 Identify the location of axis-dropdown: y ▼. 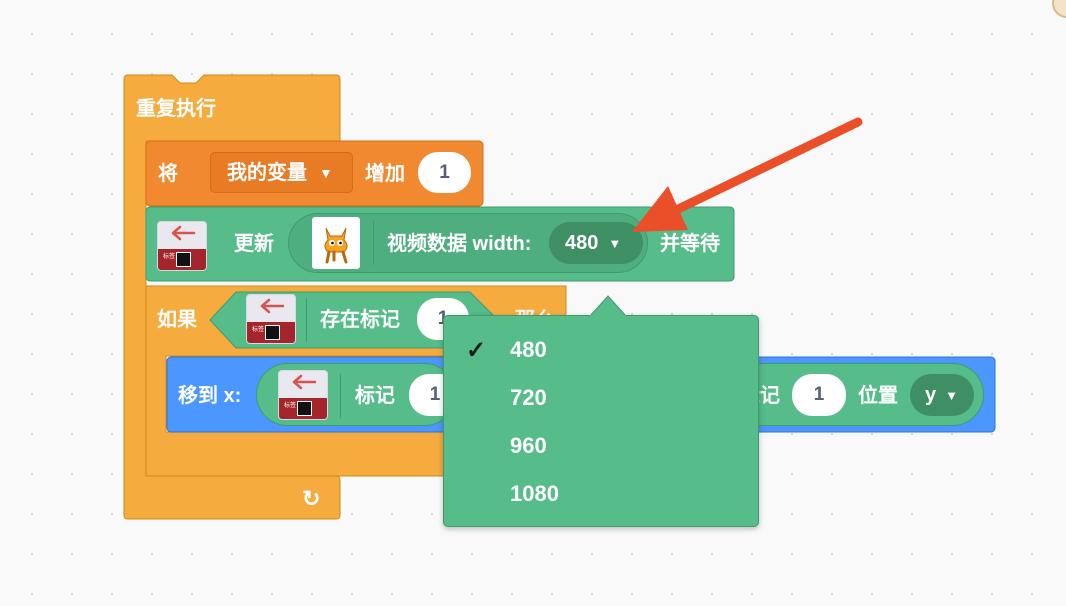
(942, 395).